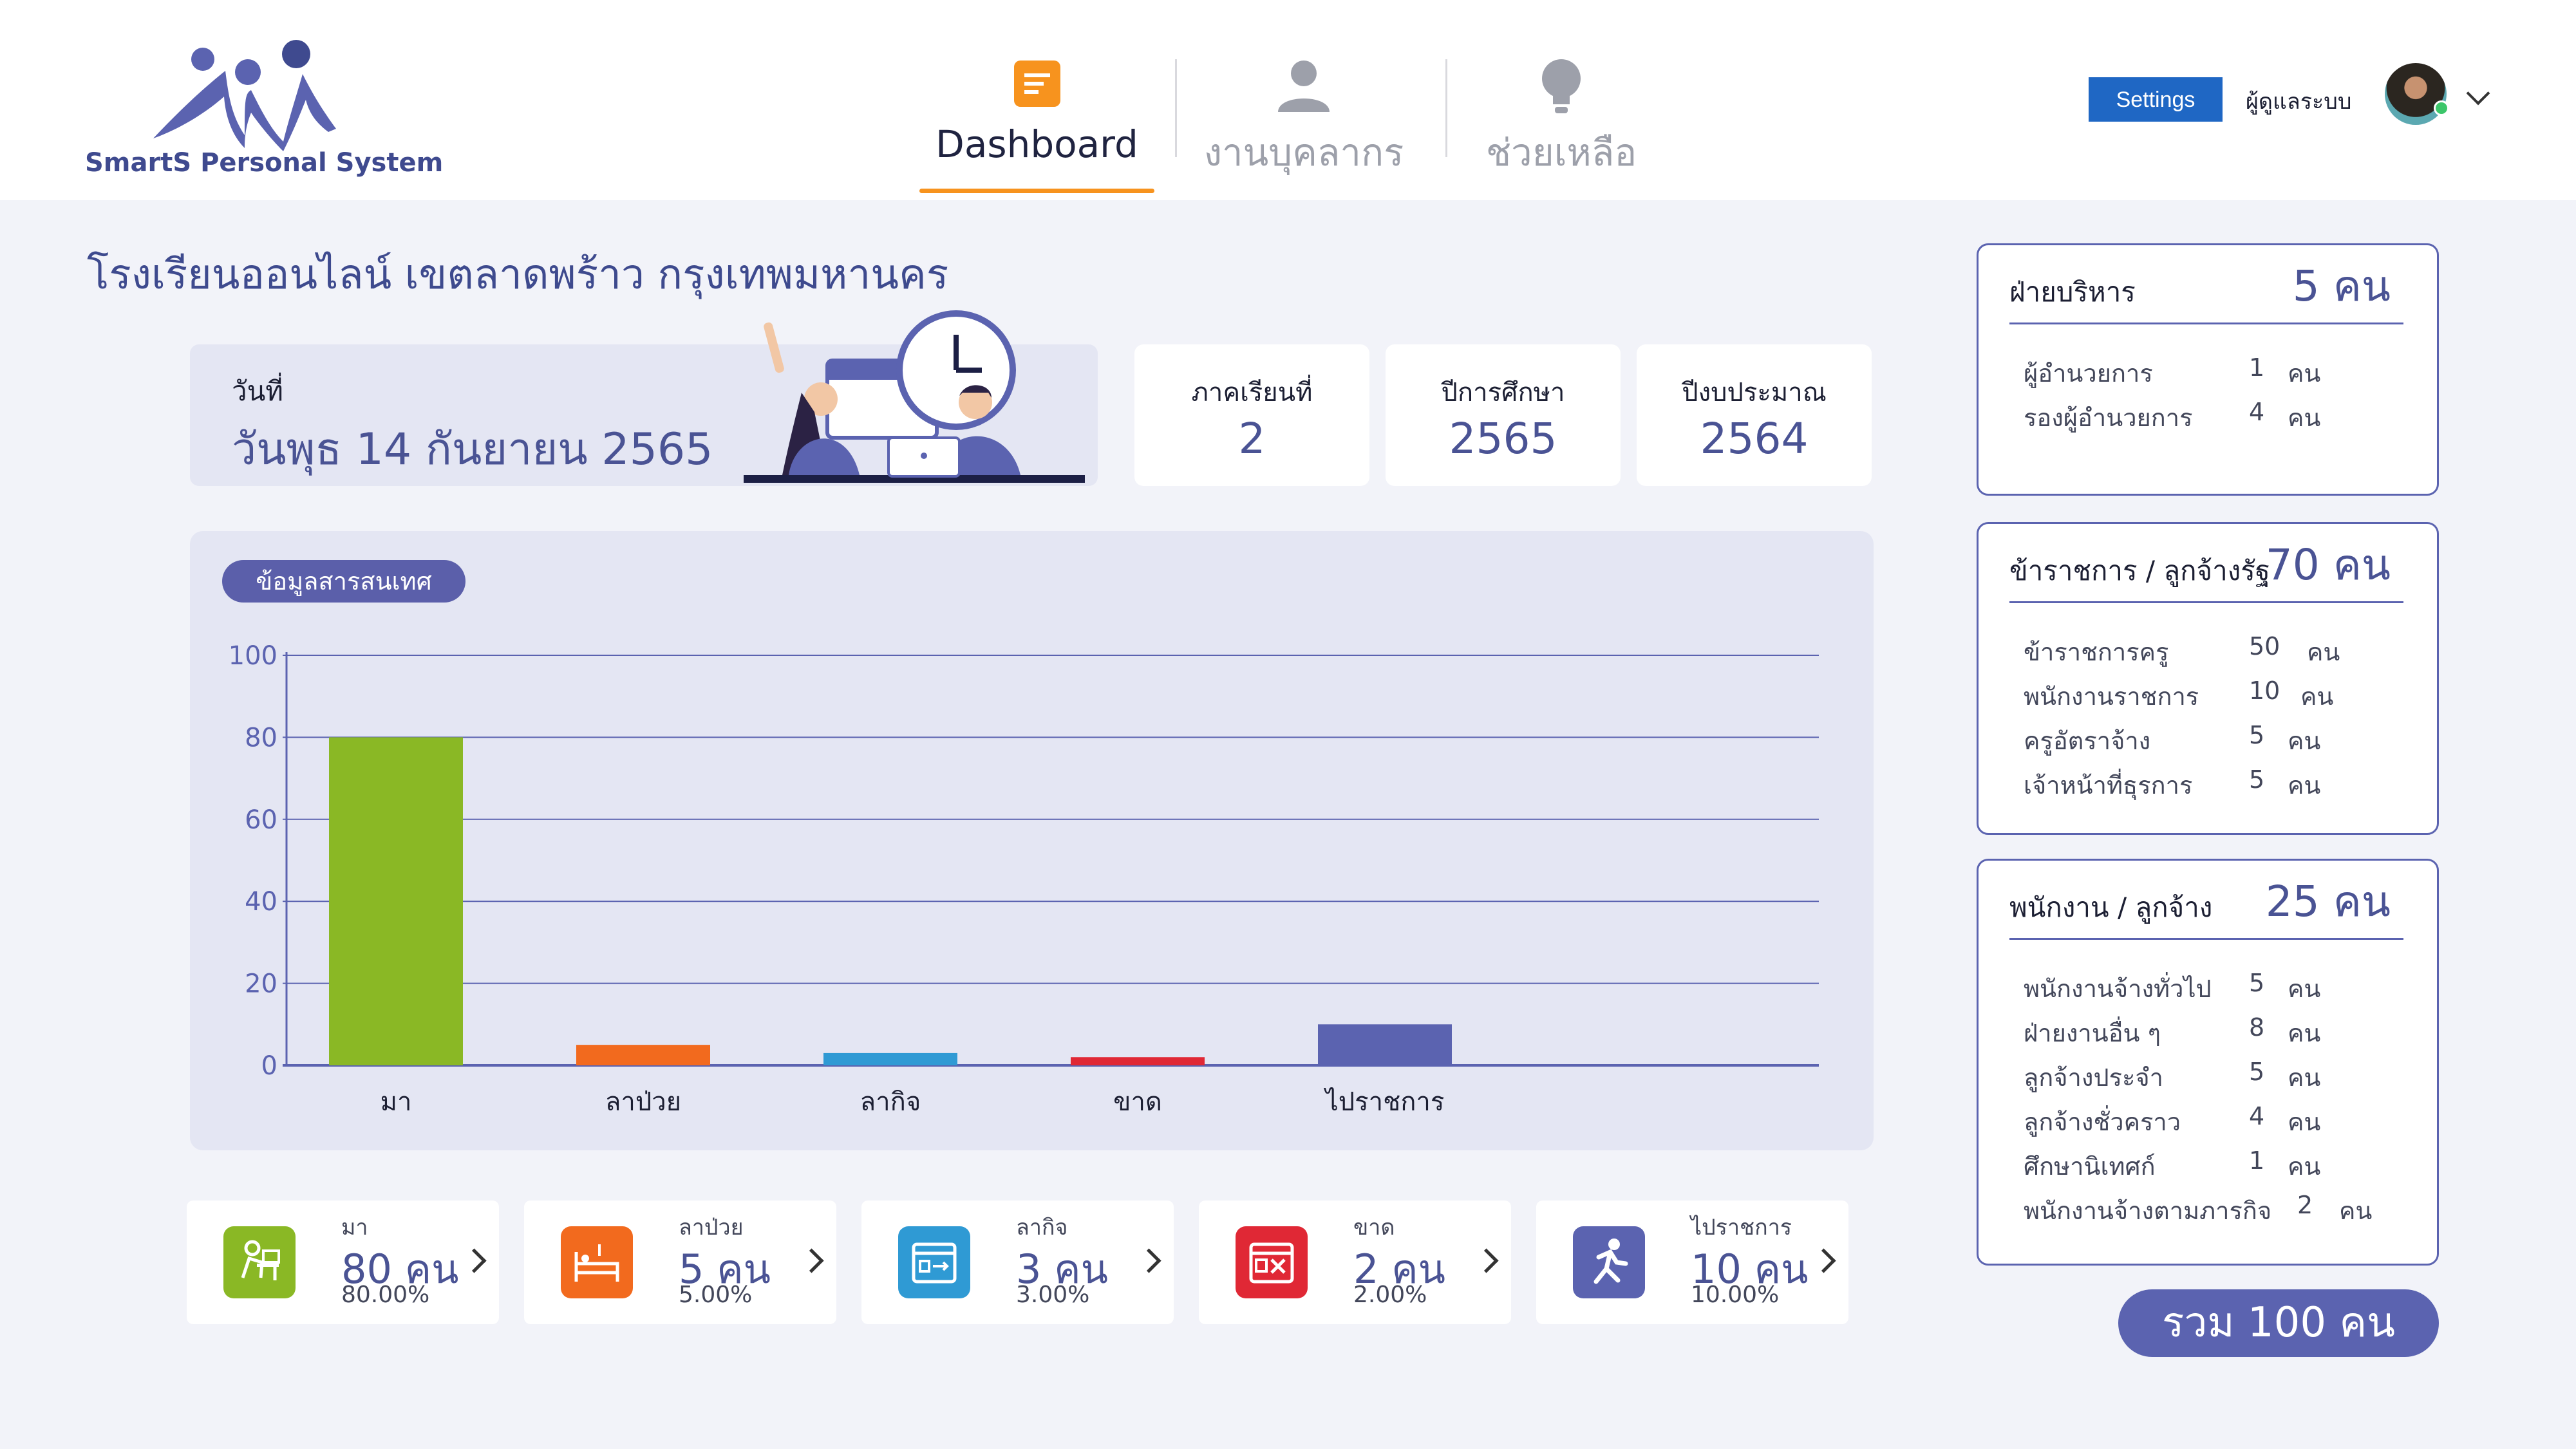 The width and height of the screenshot is (2576, 1449). Describe the element at coordinates (2139, 570) in the screenshot. I see `group-name: ข้าราชการ / ลูกจ้างรัฐ` at that location.